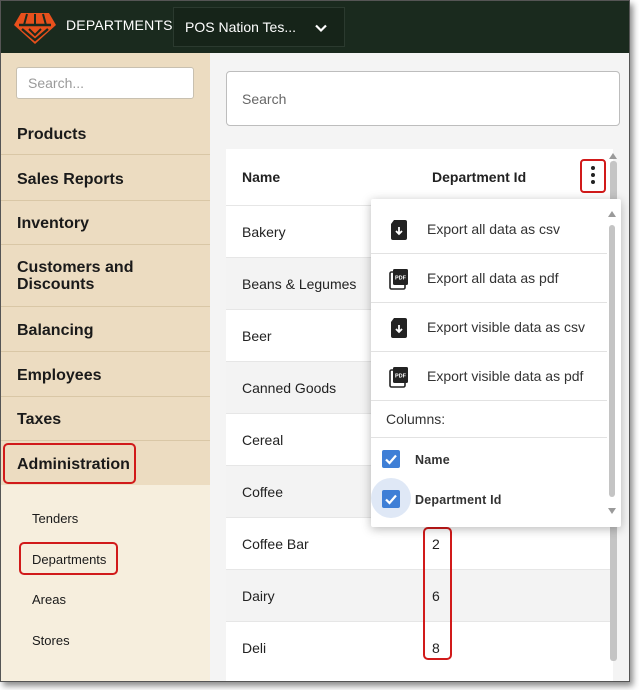 This screenshot has width=639, height=690. I want to click on page-title: DEPARTMENTS, so click(119, 25).